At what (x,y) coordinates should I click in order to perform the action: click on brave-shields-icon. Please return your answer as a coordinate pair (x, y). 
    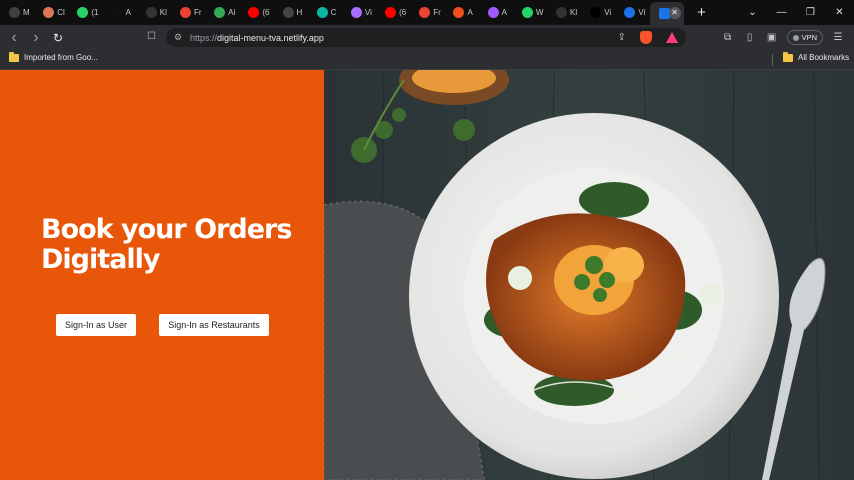
    Looking at the image, I should click on (646, 37).